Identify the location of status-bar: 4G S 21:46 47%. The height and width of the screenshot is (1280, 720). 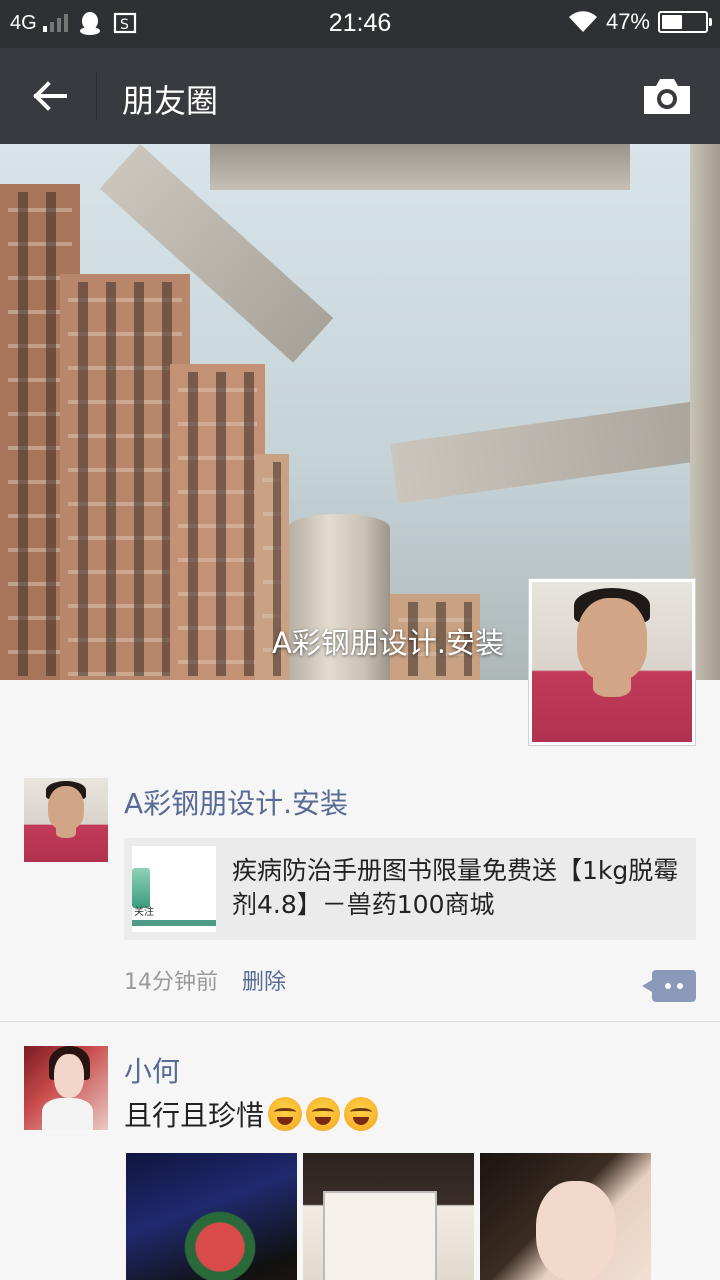
(360, 24).